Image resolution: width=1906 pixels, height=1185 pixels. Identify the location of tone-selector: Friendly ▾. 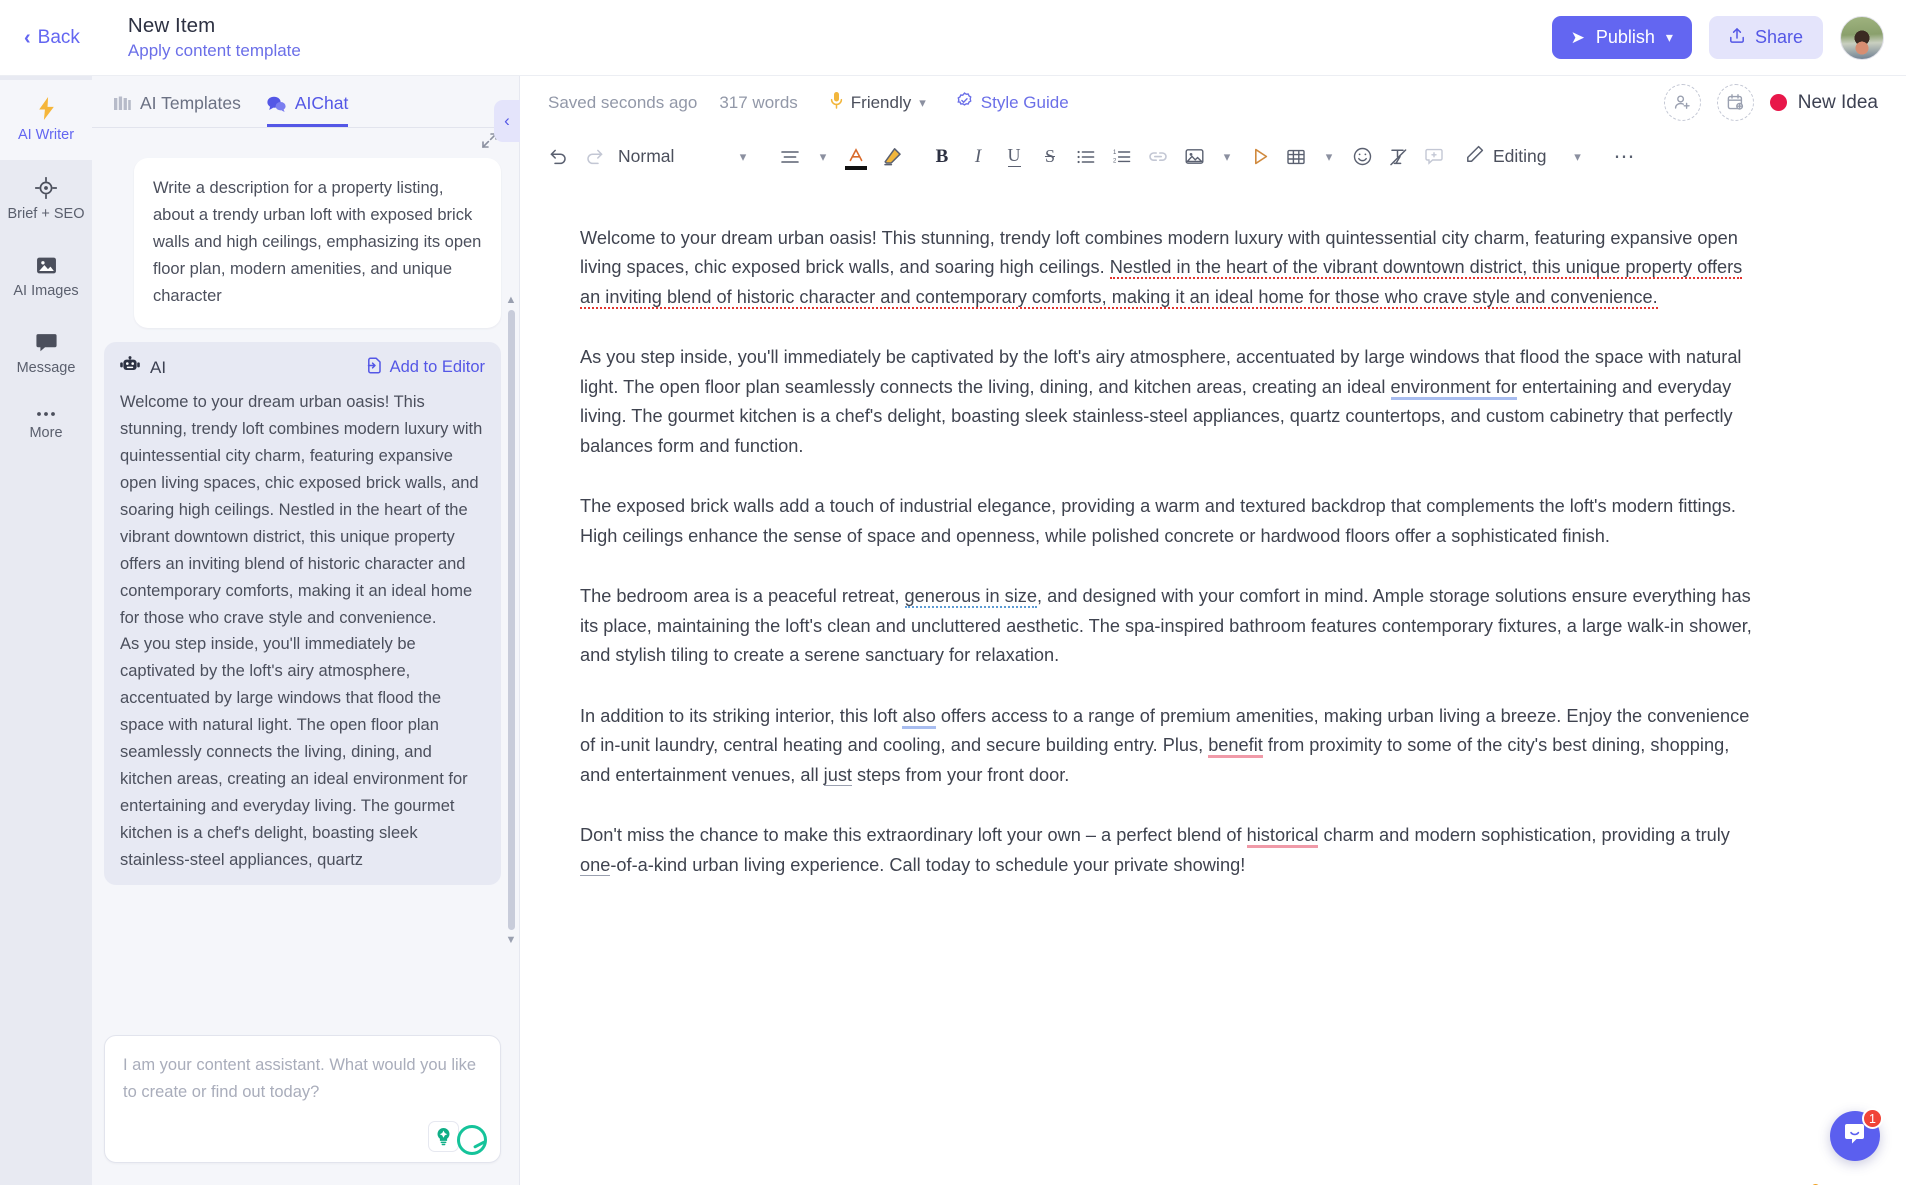
(878, 103).